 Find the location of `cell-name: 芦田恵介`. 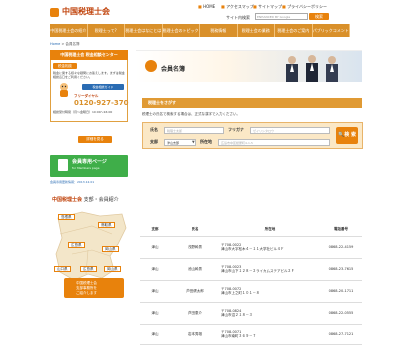

cell-name: 芦田恵介 is located at coordinates (195, 313).